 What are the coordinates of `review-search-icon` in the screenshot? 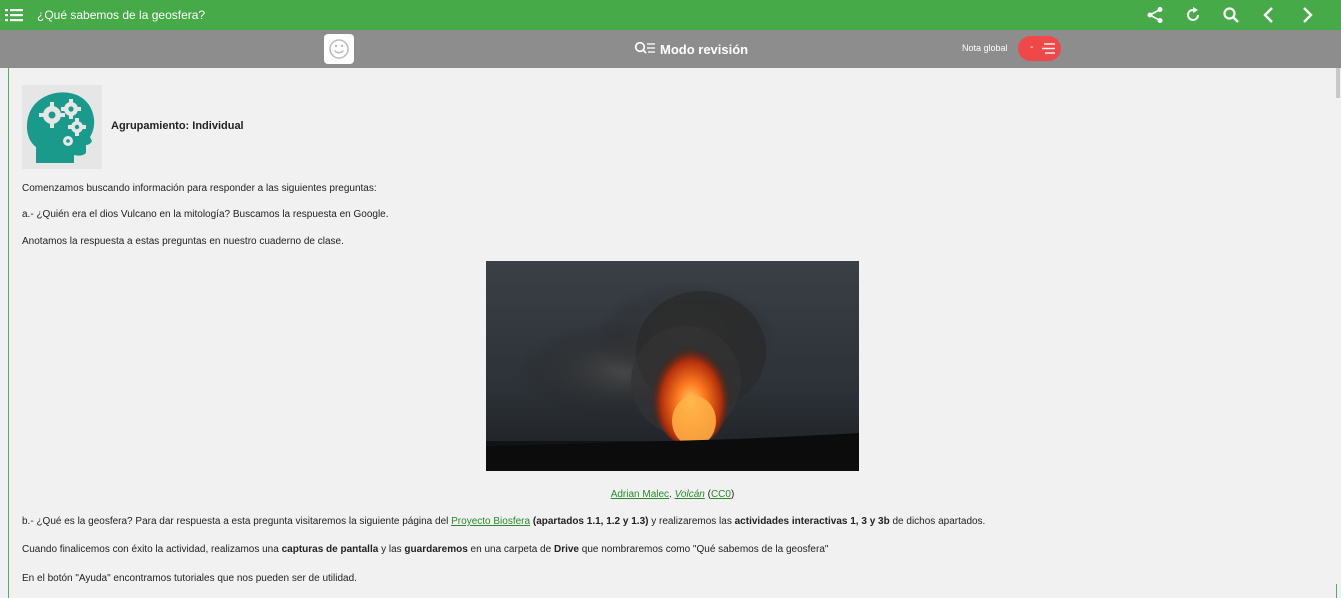 It's located at (644, 47).